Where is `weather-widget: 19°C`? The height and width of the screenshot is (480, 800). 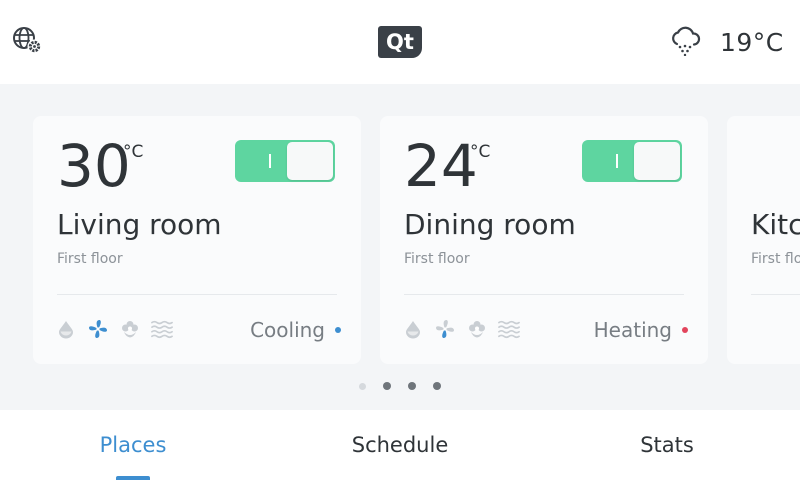 weather-widget: 19°C is located at coordinates (726, 42).